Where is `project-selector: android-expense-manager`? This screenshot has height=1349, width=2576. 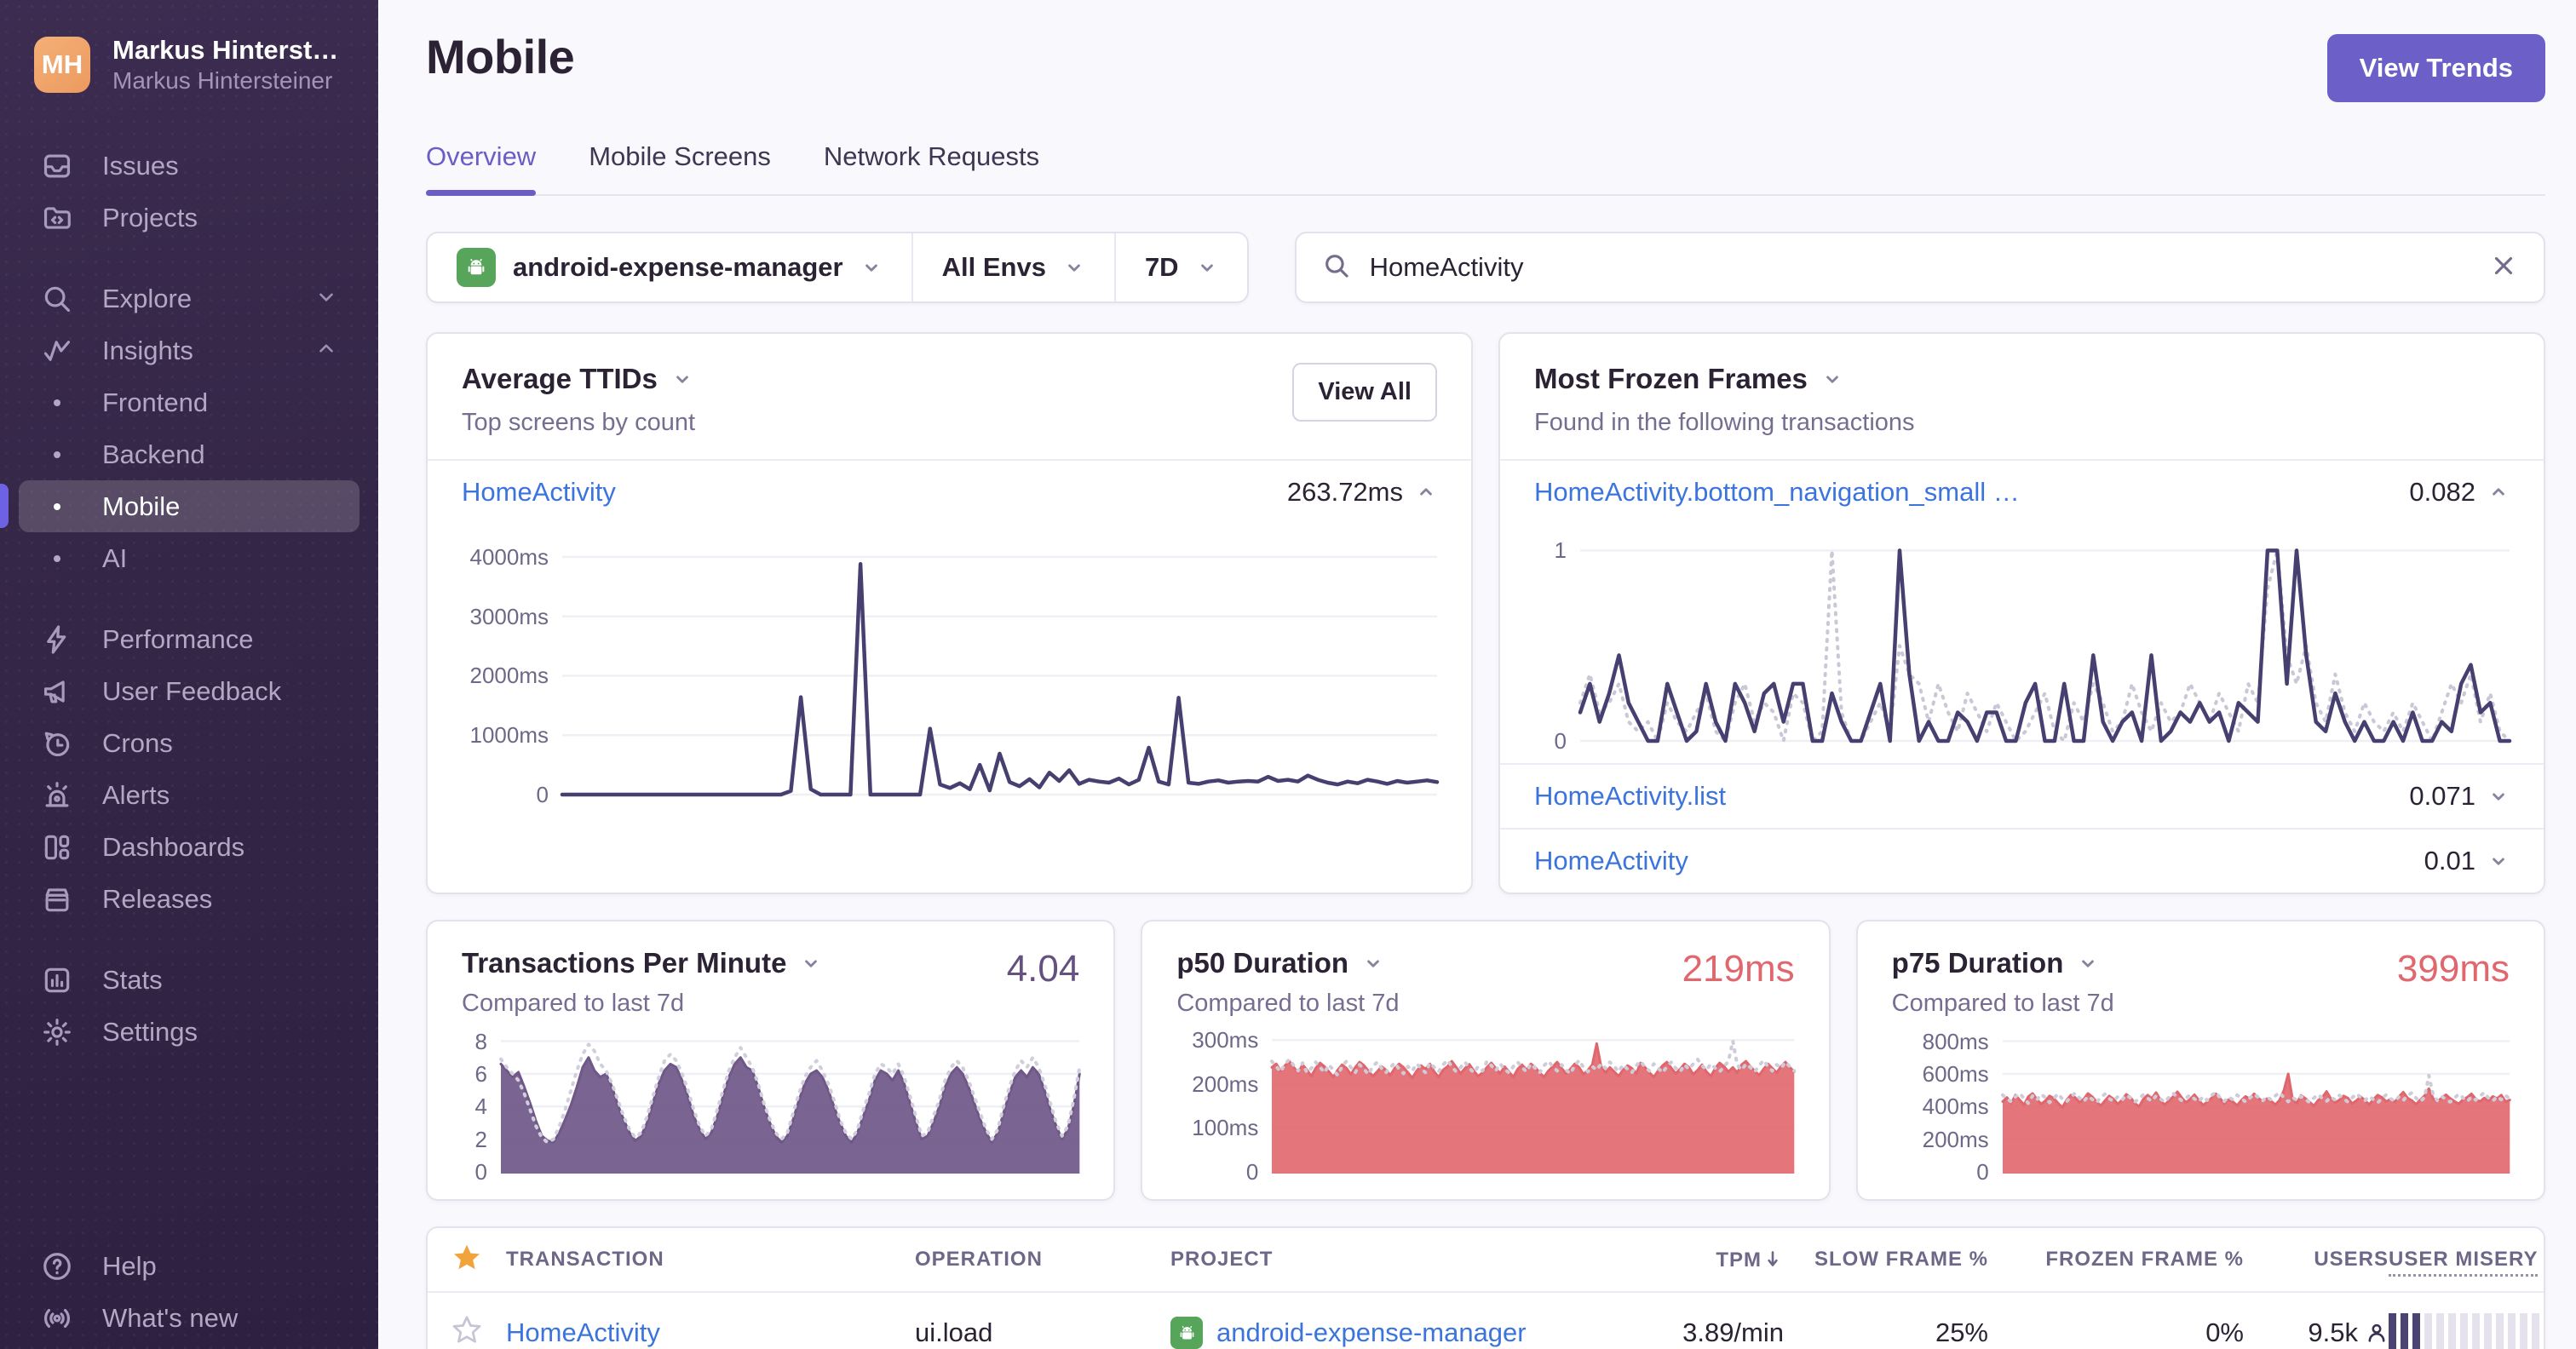
project-selector: android-expense-manager is located at coordinates (670, 267).